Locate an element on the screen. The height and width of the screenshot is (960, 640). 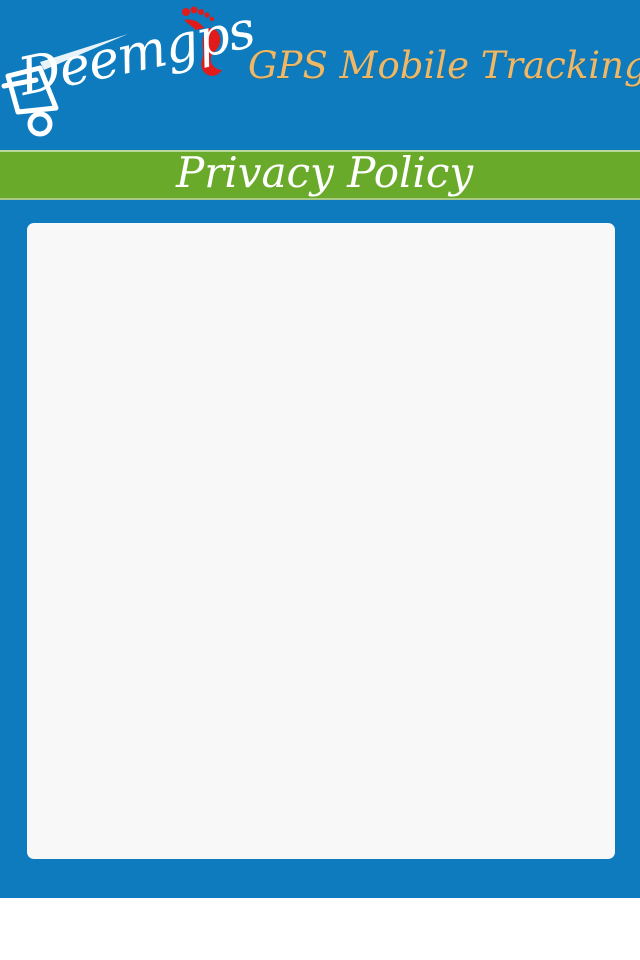
app-title: GPS Mobile Tracking is located at coordinates (444, 65).